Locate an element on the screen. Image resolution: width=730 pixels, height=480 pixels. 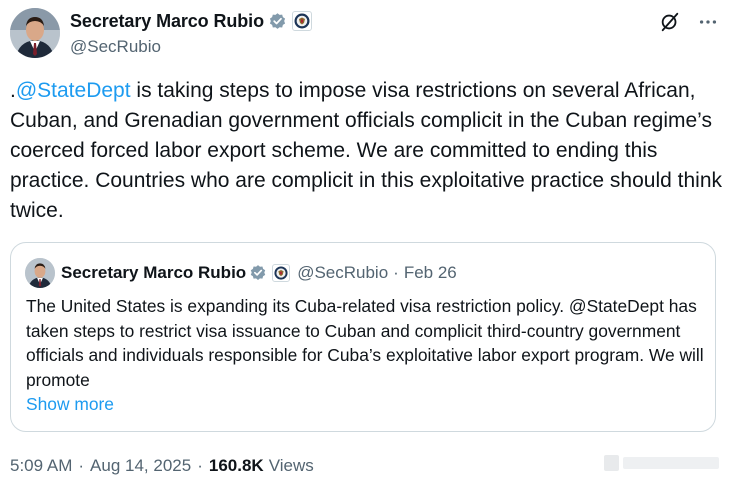
tweet-header: Secretary Marco Rubio @SecRubio is located at coordinates (365, 34).